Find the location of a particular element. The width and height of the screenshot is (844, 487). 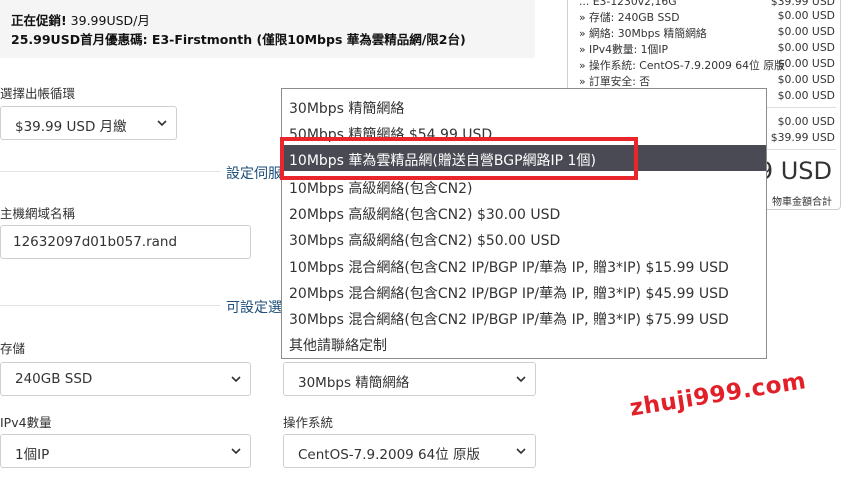

watermark-text: zhuji999.com is located at coordinates (718, 395).